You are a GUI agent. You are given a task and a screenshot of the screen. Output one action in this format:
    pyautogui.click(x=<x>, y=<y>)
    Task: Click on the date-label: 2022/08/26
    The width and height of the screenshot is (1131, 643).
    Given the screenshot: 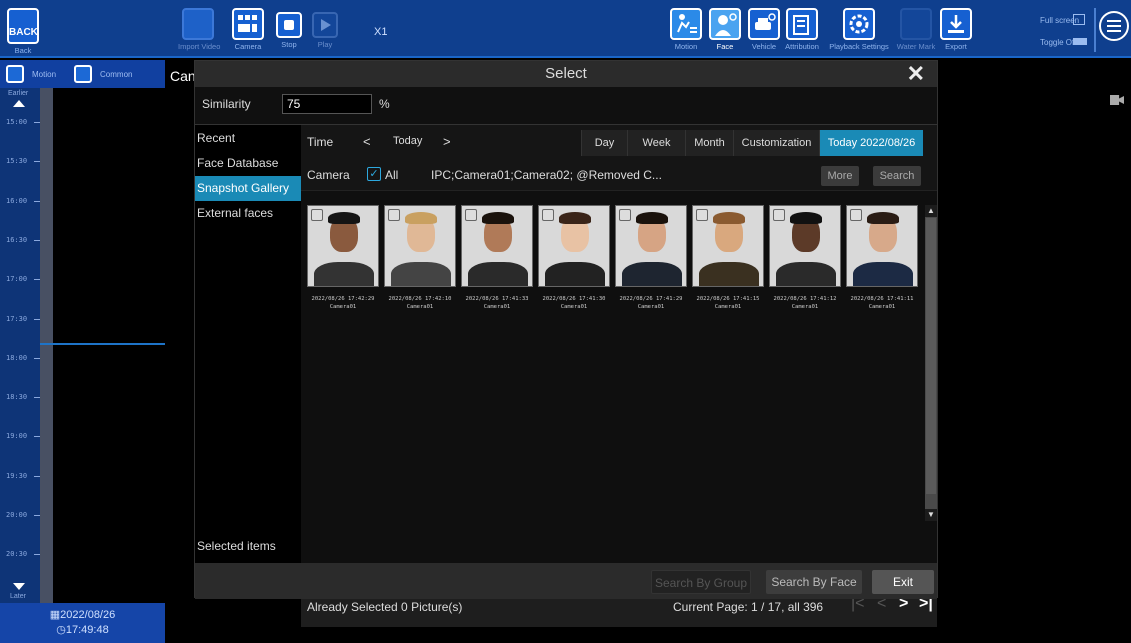 What is the action you would take?
    pyautogui.click(x=88, y=615)
    